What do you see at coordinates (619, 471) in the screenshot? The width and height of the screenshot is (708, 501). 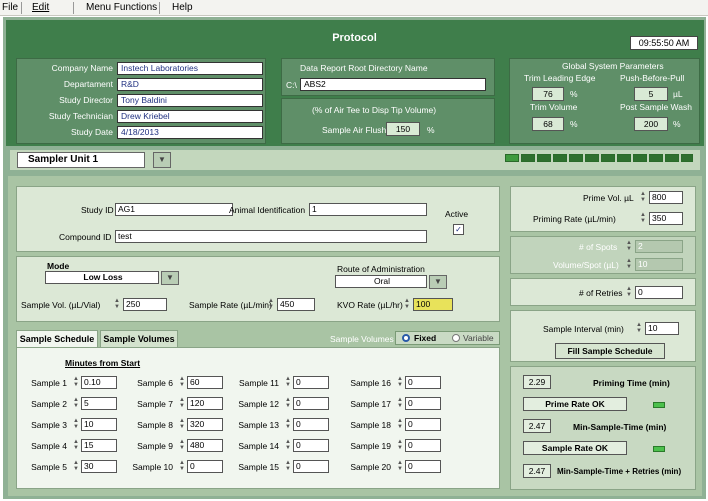 I see `min-retries-label: Min-Sample-Time + Retries (min)` at bounding box center [619, 471].